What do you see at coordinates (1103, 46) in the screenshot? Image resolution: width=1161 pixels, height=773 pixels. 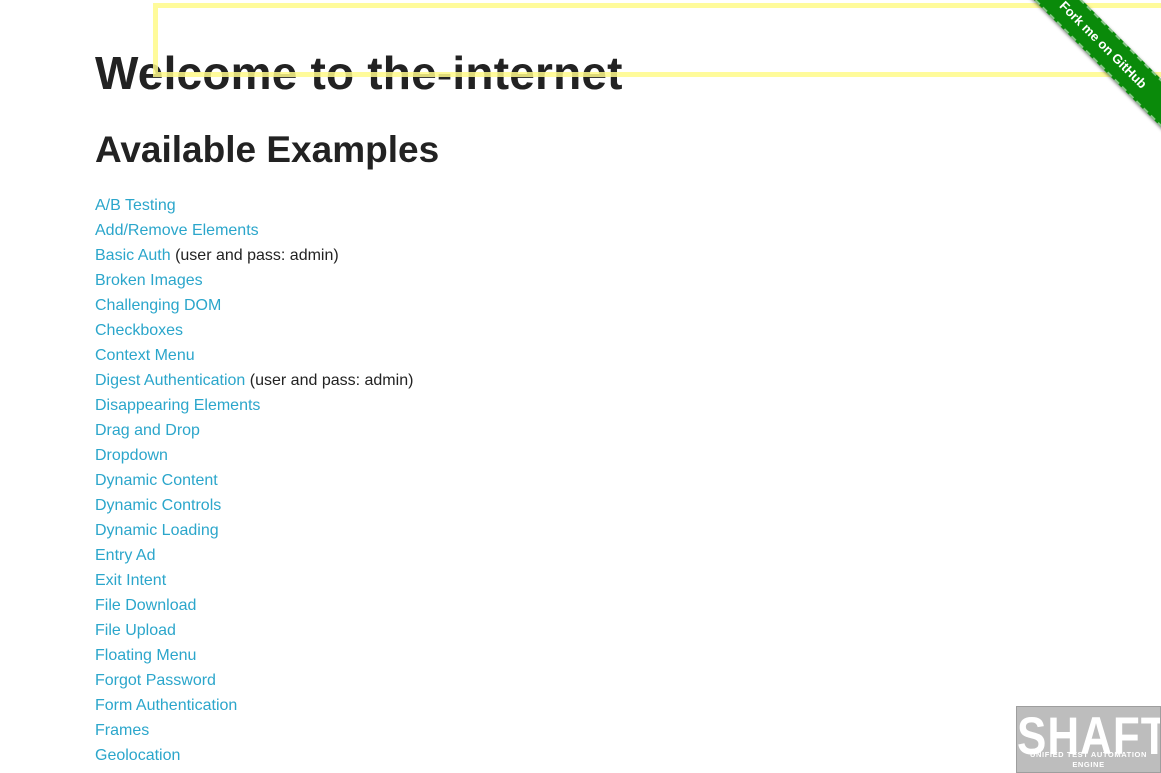 I see `ribbon-label: Fork me on GitHub` at bounding box center [1103, 46].